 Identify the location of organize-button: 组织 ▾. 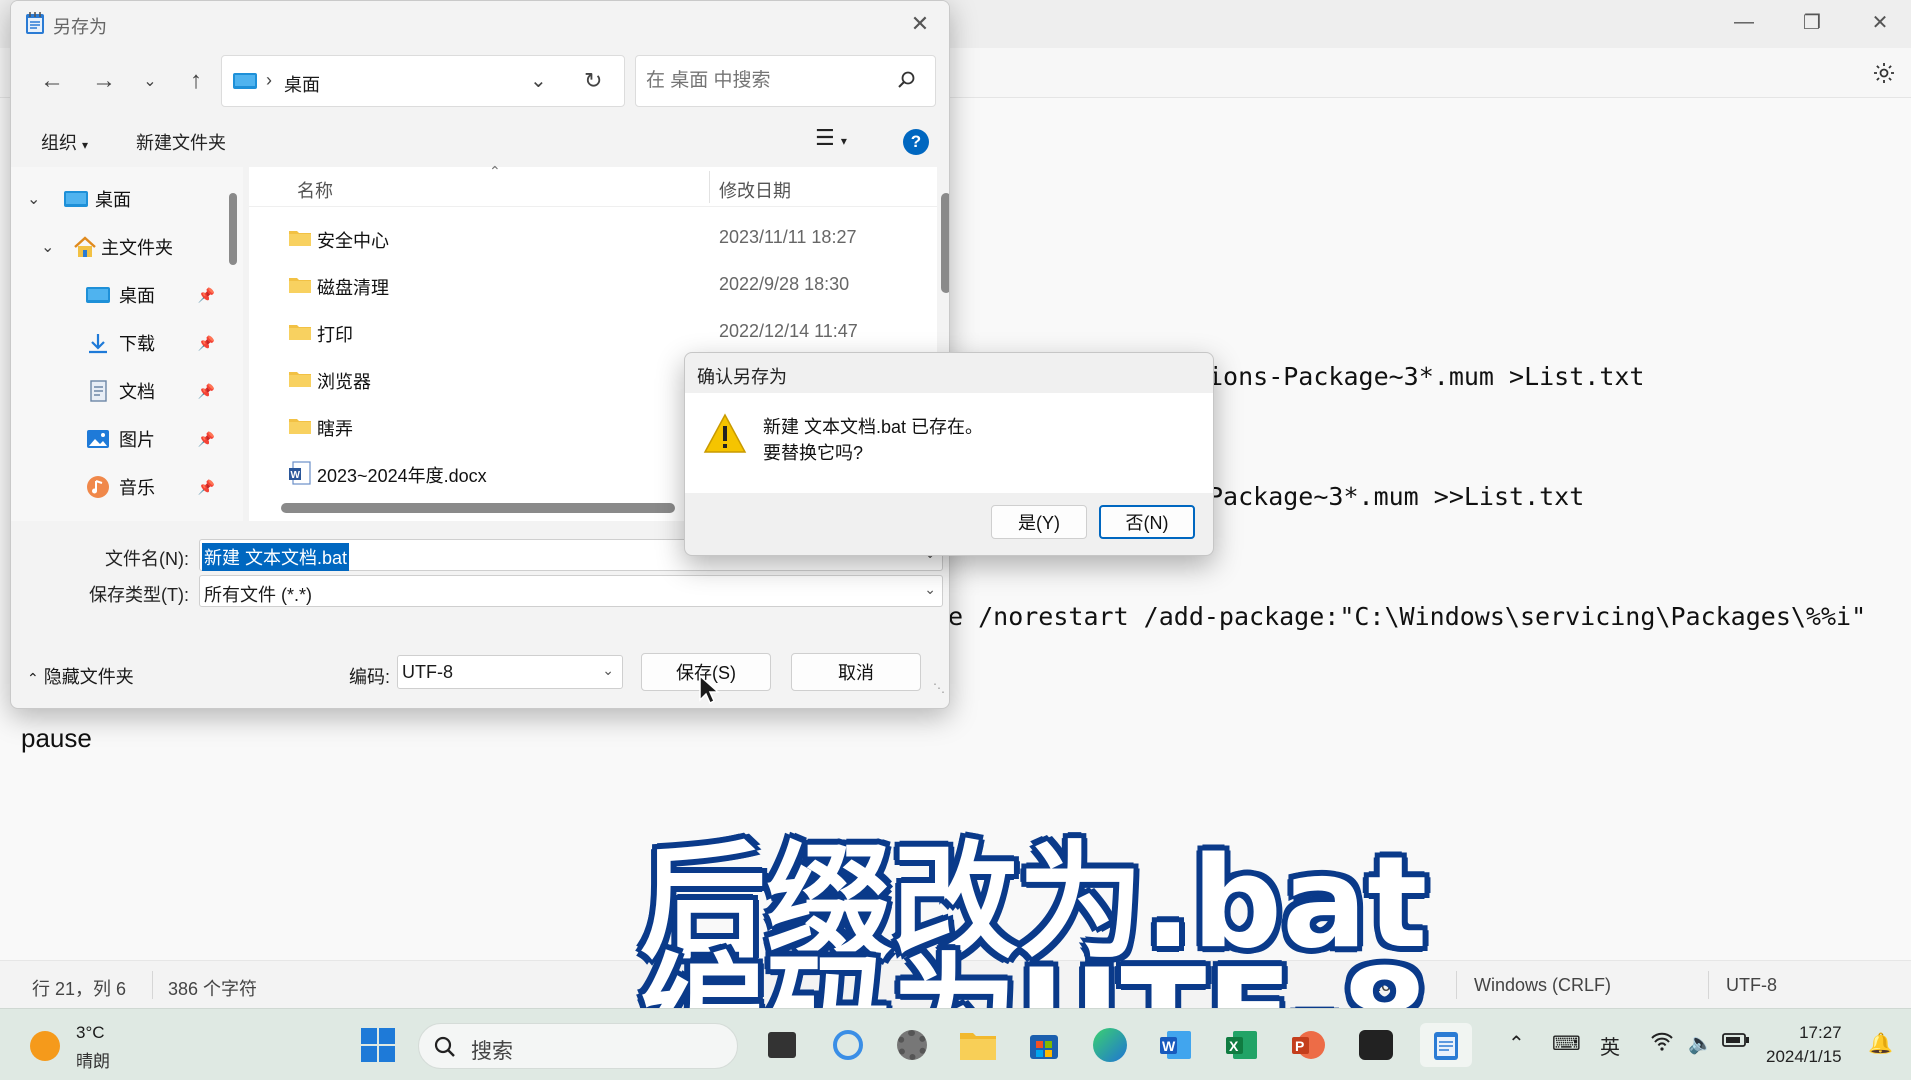
(64, 142).